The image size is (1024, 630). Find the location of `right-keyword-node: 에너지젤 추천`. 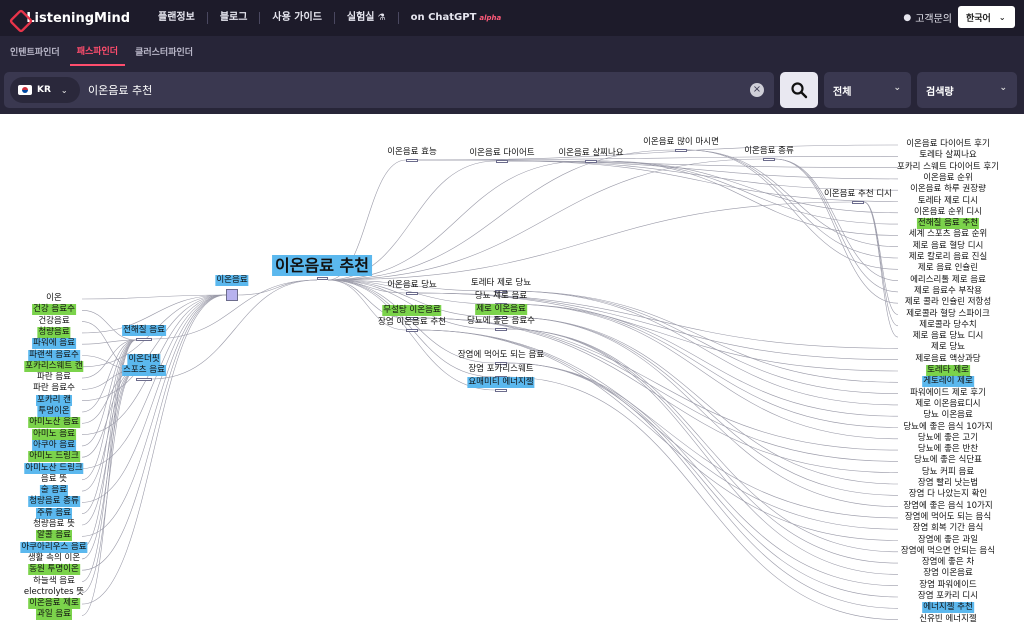

right-keyword-node: 에너지젤 추천 is located at coordinates (948, 608).